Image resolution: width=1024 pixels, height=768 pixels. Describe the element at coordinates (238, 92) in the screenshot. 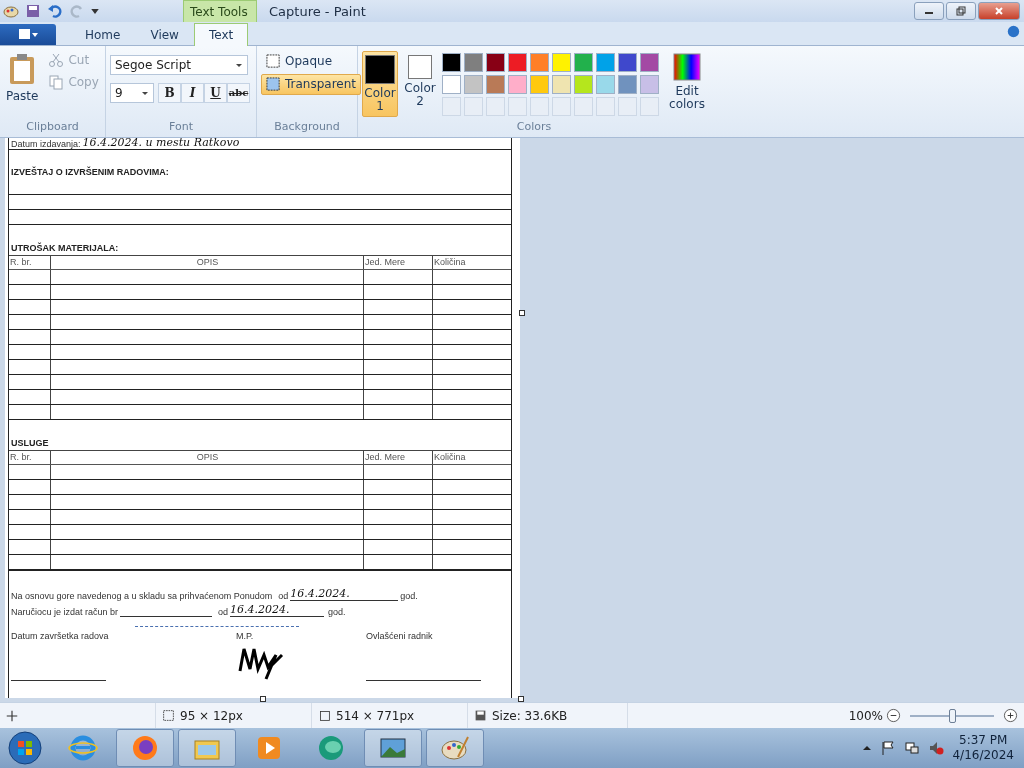

I see `strike-button: abc` at that location.